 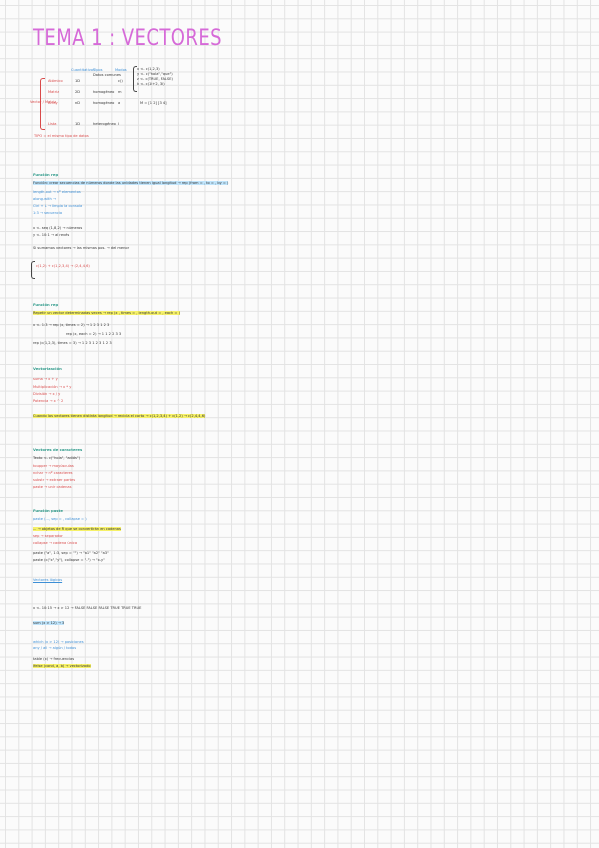 I want to click on example-line: k <- c(1i+2, 3i), so click(x=151, y=84).